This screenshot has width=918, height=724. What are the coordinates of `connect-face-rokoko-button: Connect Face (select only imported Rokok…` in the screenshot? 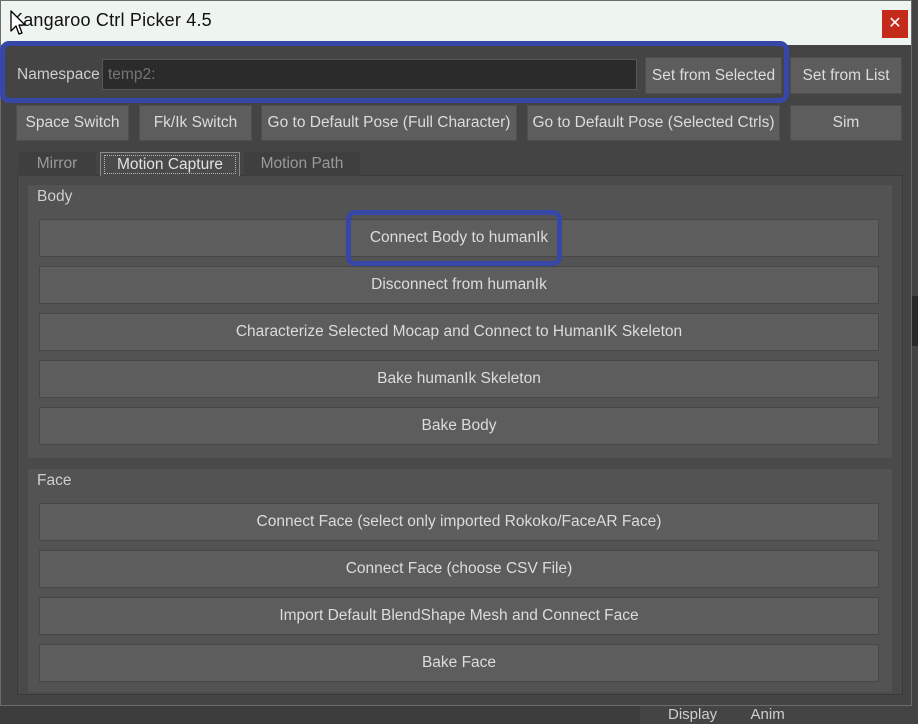 It's located at (459, 522).